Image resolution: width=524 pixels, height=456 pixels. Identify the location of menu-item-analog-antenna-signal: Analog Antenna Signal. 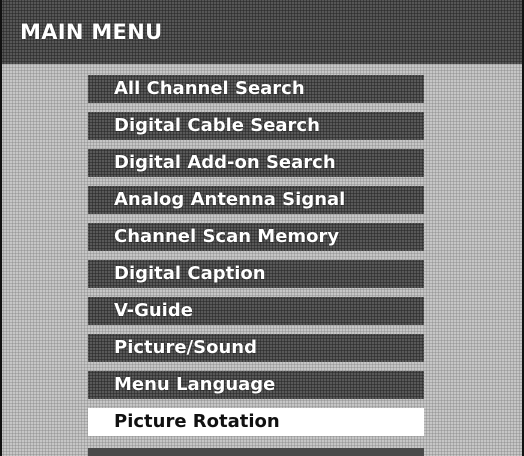
(256, 200).